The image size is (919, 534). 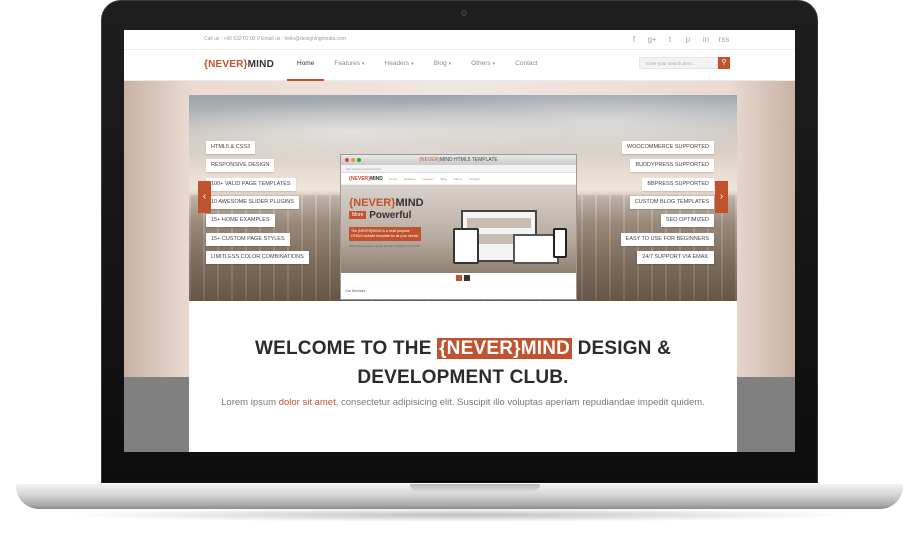 What do you see at coordinates (667, 147) in the screenshot?
I see `feature-tag: WOOCOMMERCE SUPPORTED` at bounding box center [667, 147].